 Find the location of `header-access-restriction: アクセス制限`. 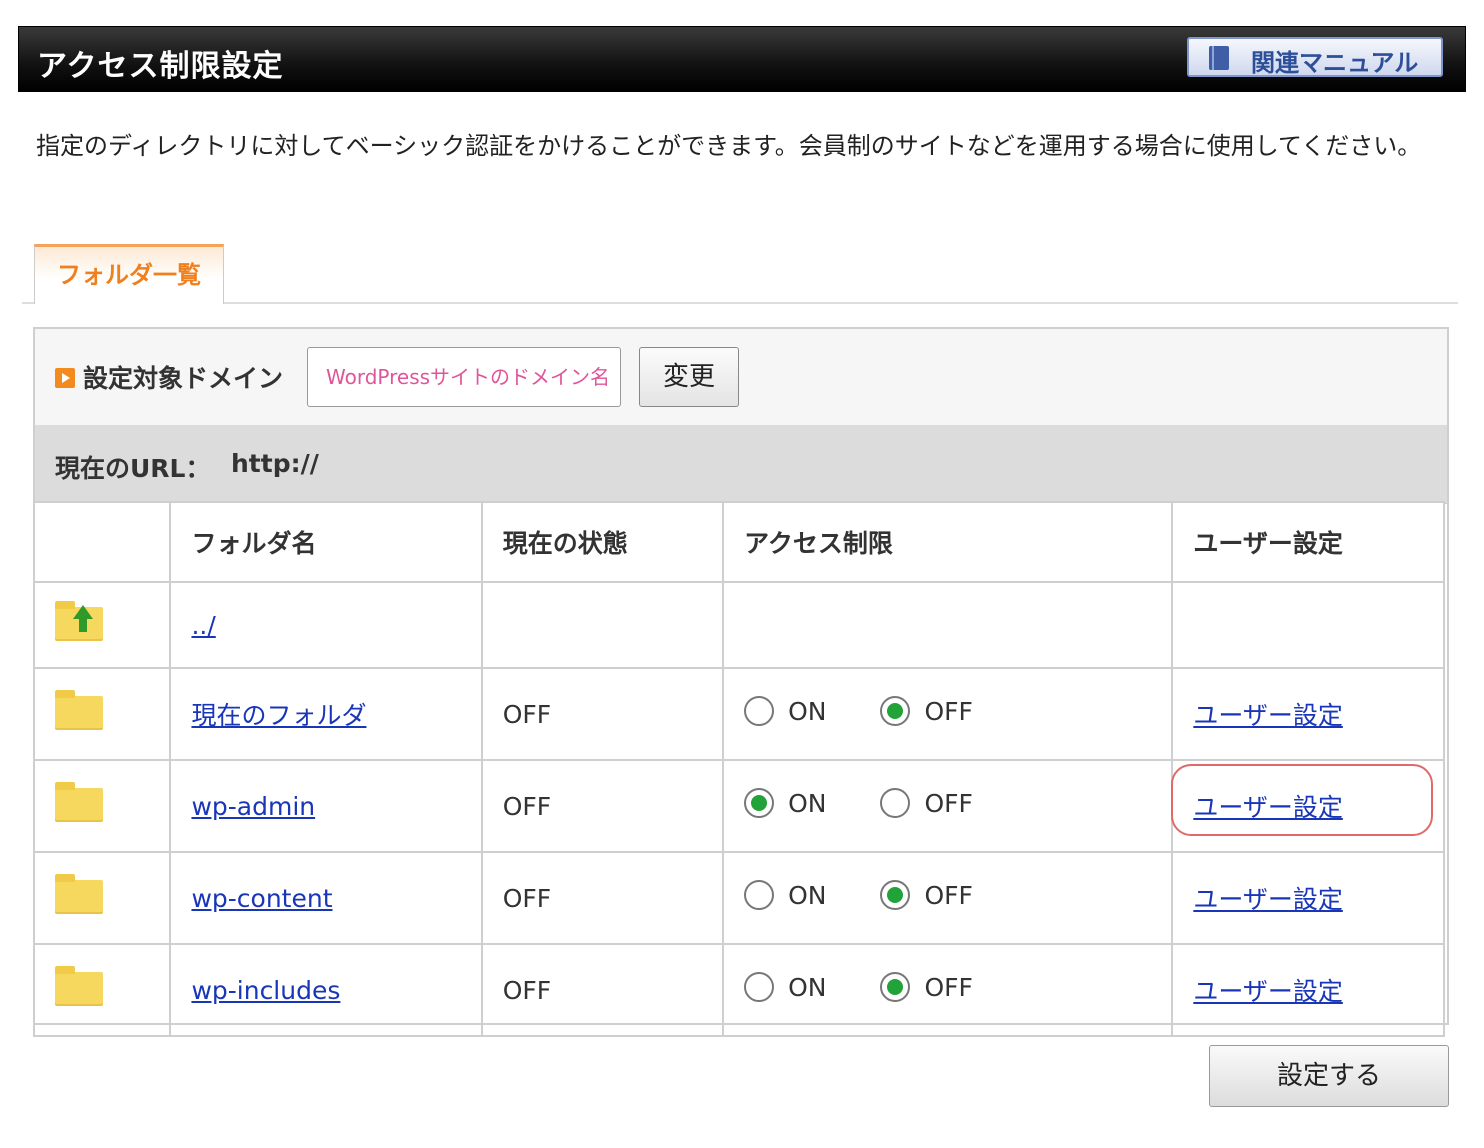

header-access-restriction: アクセス制限 is located at coordinates (948, 542).